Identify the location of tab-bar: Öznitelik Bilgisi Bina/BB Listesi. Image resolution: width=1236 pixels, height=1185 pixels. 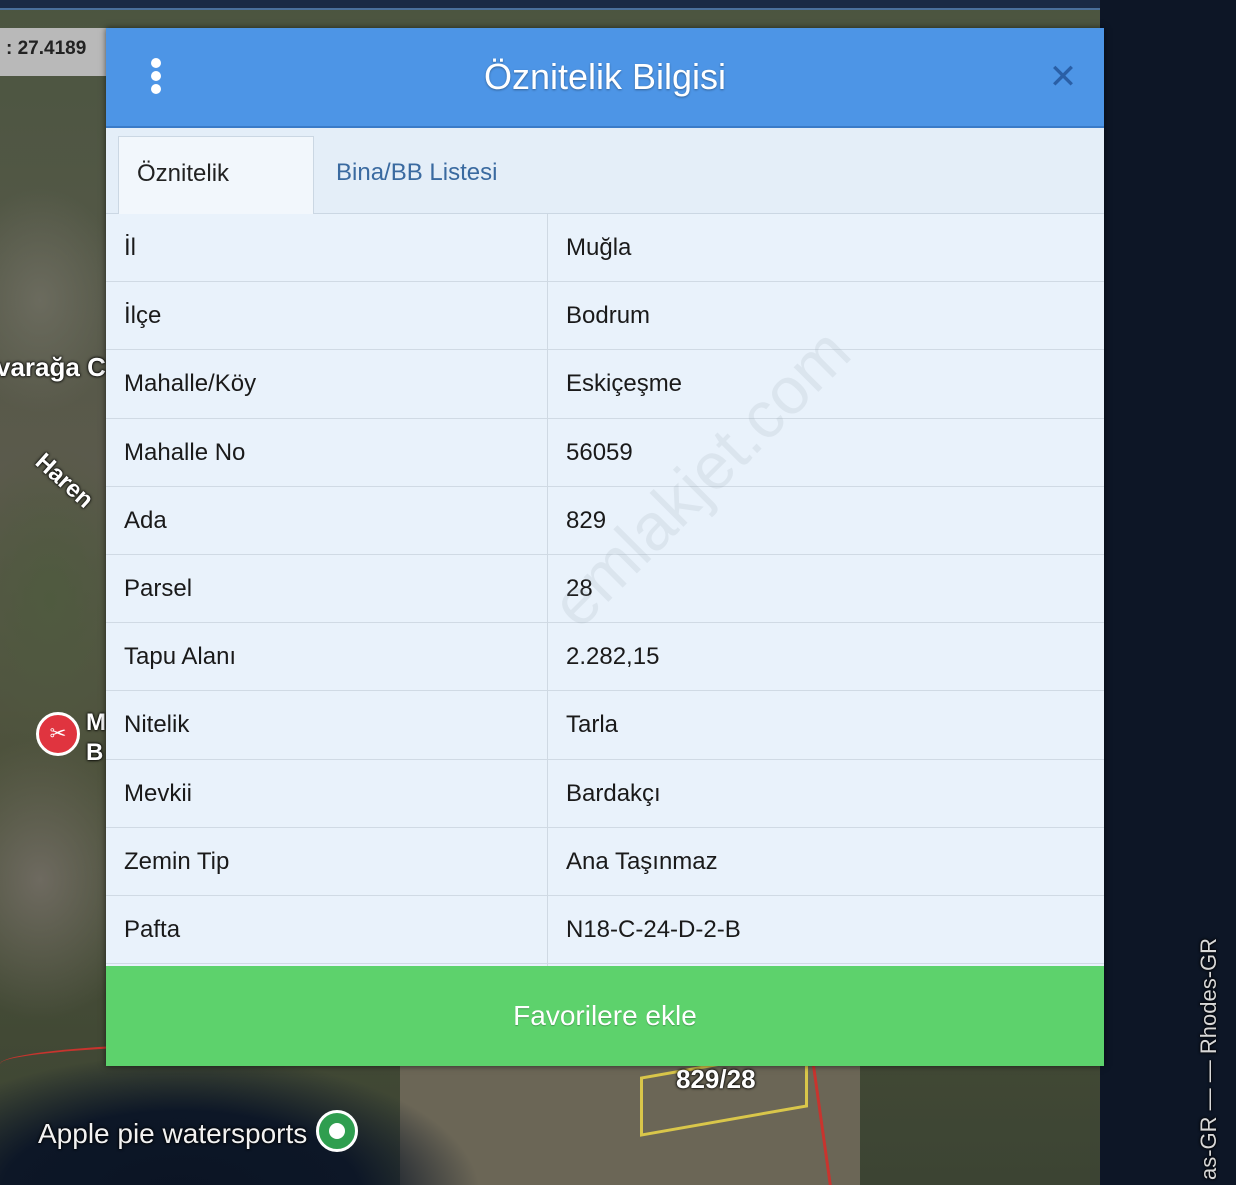
(605, 194).